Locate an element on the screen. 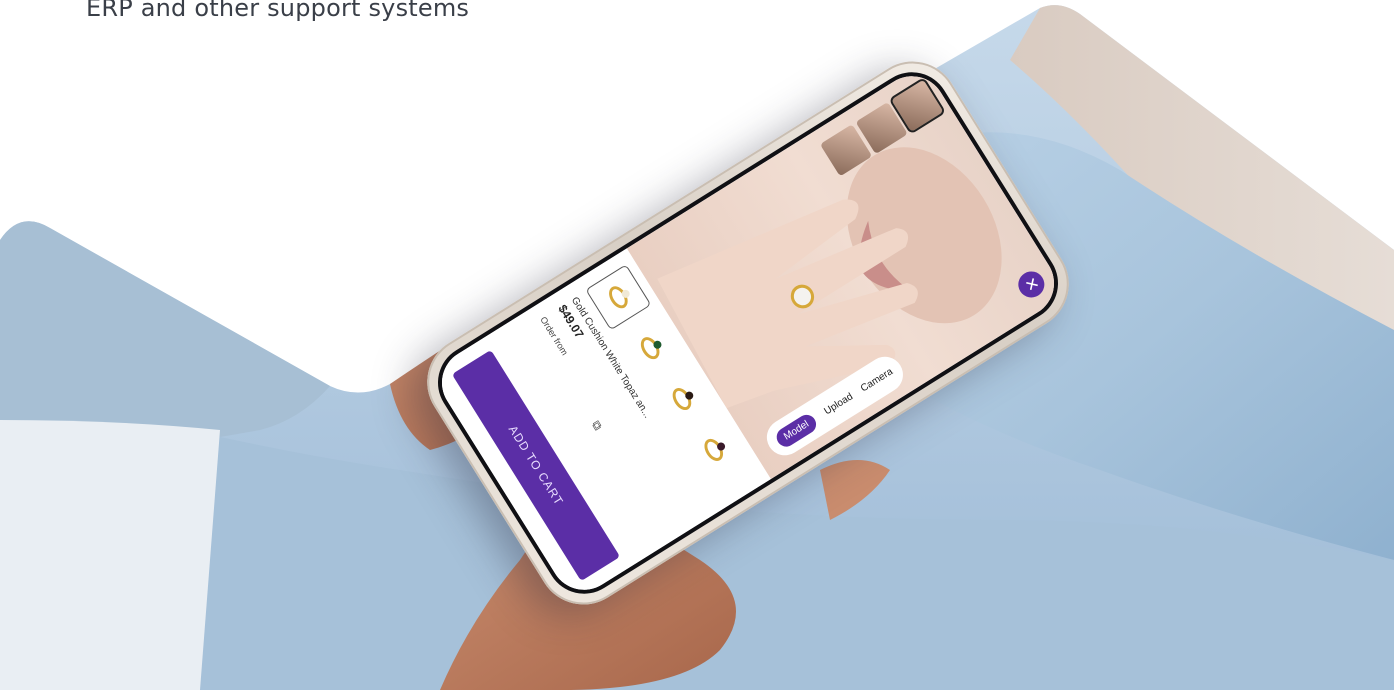 This screenshot has width=1394, height=690. caption-text: ERP and other support systems is located at coordinates (278, 11).